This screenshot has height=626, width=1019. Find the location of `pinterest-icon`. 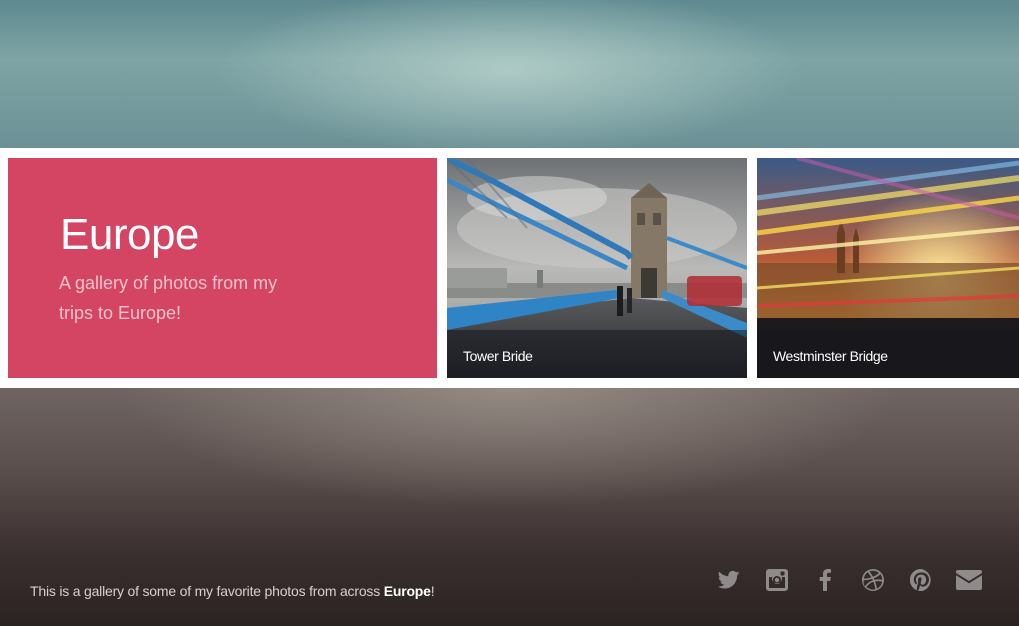

pinterest-icon is located at coordinates (921, 580).